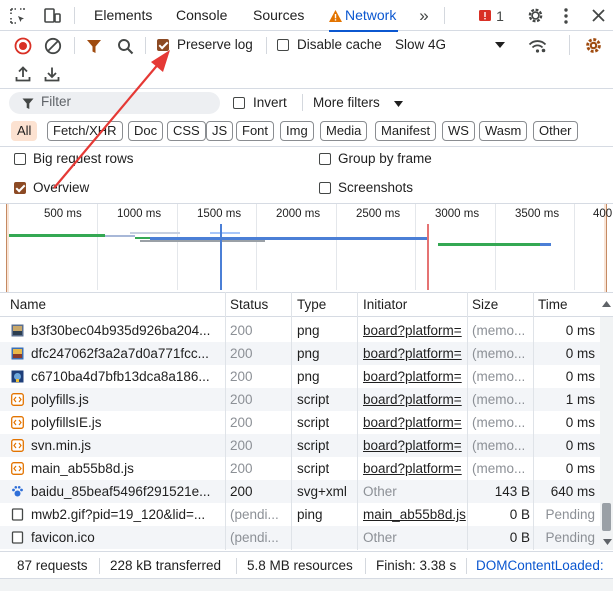 Image resolution: width=613 pixels, height=591 pixels. What do you see at coordinates (52, 565) in the screenshot?
I see `request-count: 87 requests` at bounding box center [52, 565].